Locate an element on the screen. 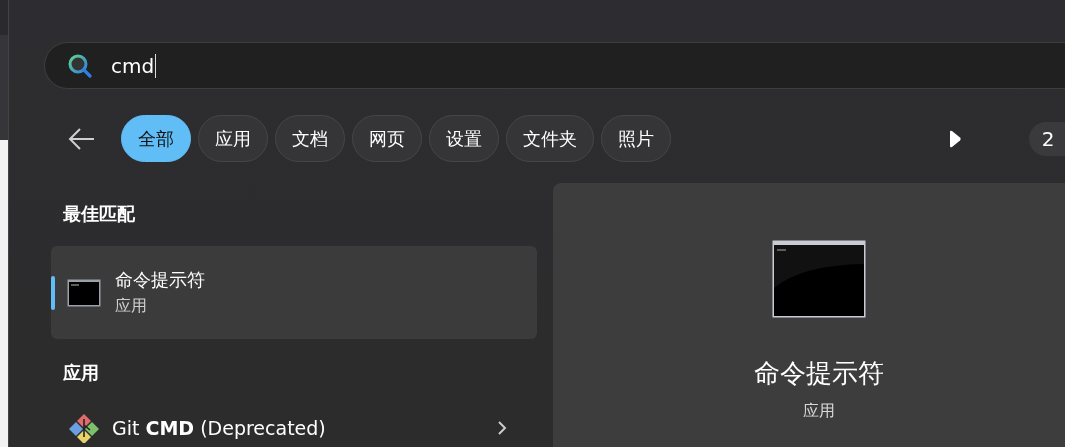 Image resolution: width=1065 pixels, height=447 pixels. section-heading: 应用 is located at coordinates (81, 373).